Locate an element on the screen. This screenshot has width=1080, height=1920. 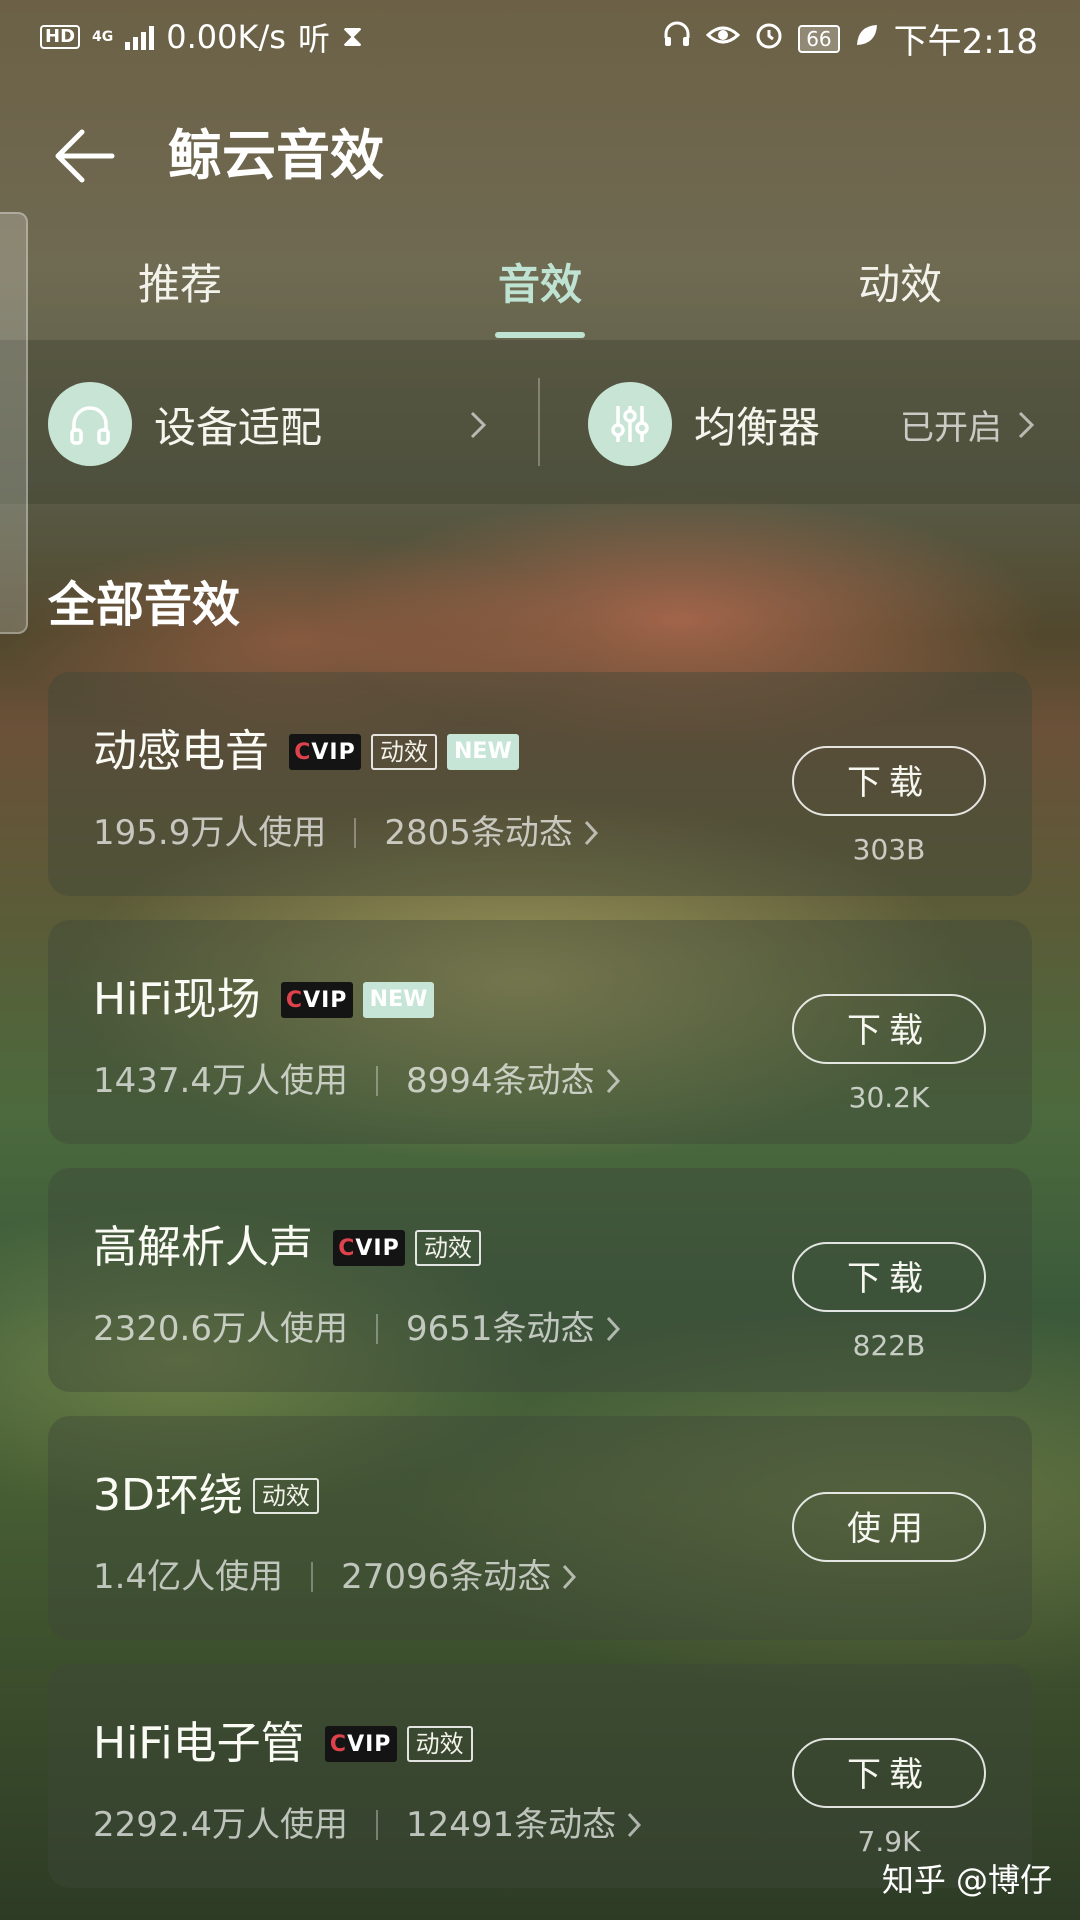
file-size: 303B is located at coordinates (889, 849).